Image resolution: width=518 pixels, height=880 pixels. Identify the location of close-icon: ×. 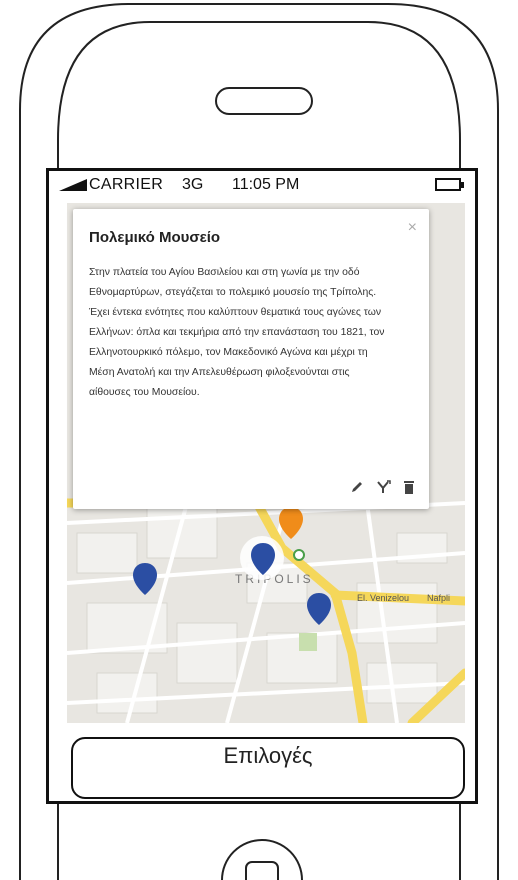
(412, 228).